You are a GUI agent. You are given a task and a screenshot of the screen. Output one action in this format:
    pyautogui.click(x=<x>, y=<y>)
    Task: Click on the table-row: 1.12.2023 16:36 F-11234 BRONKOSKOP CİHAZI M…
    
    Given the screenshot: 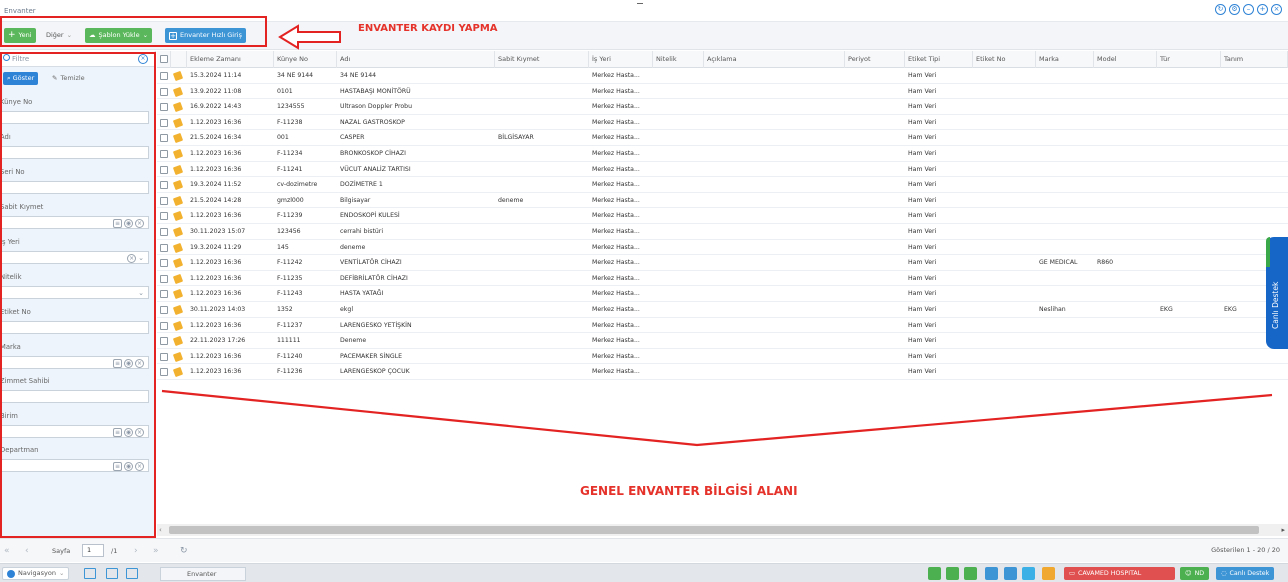 What is the action you would take?
    pyautogui.click(x=722, y=154)
    